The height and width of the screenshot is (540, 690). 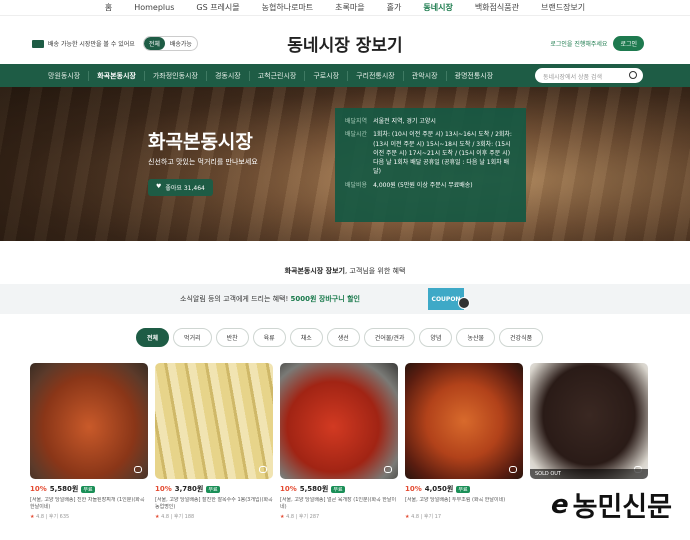 I want to click on toggle-all: 전체, so click(x=154, y=43).